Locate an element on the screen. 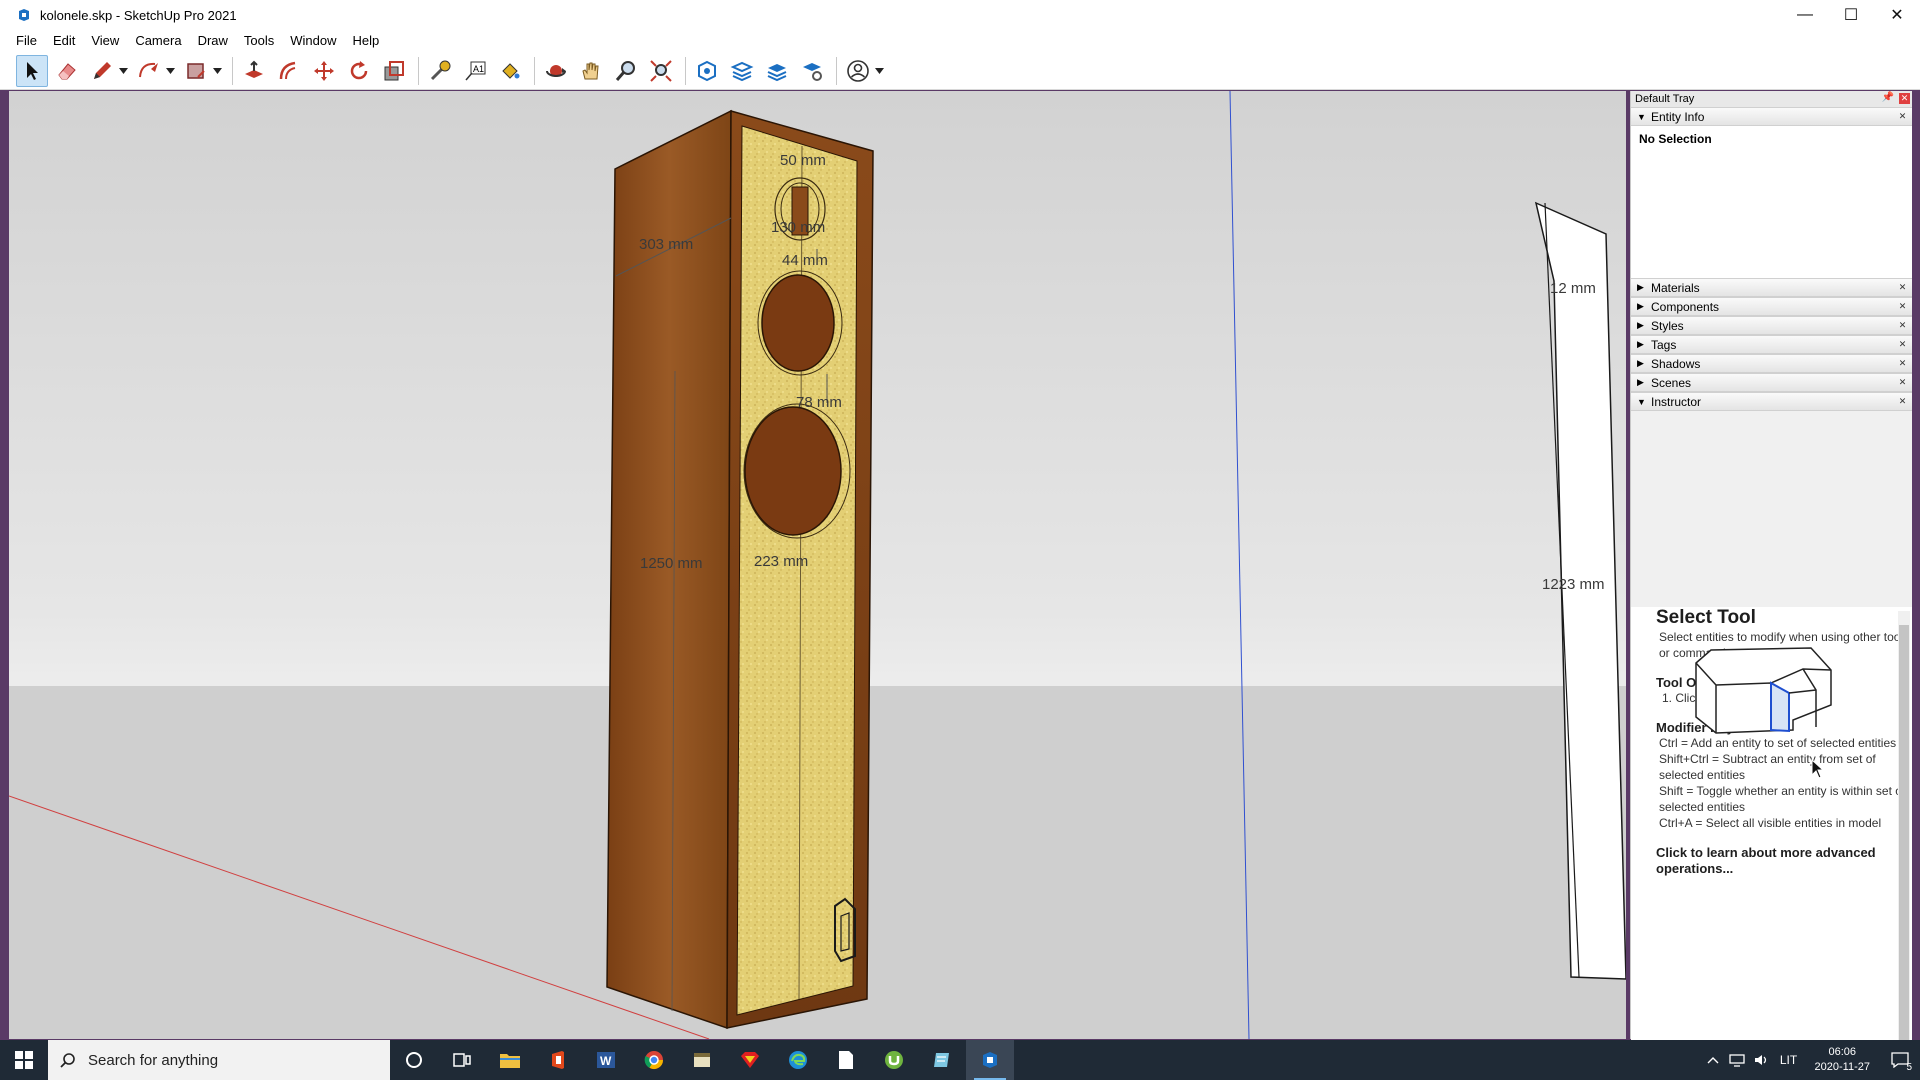 The image size is (1920, 1080). folder-icon is located at coordinates (510, 1061).